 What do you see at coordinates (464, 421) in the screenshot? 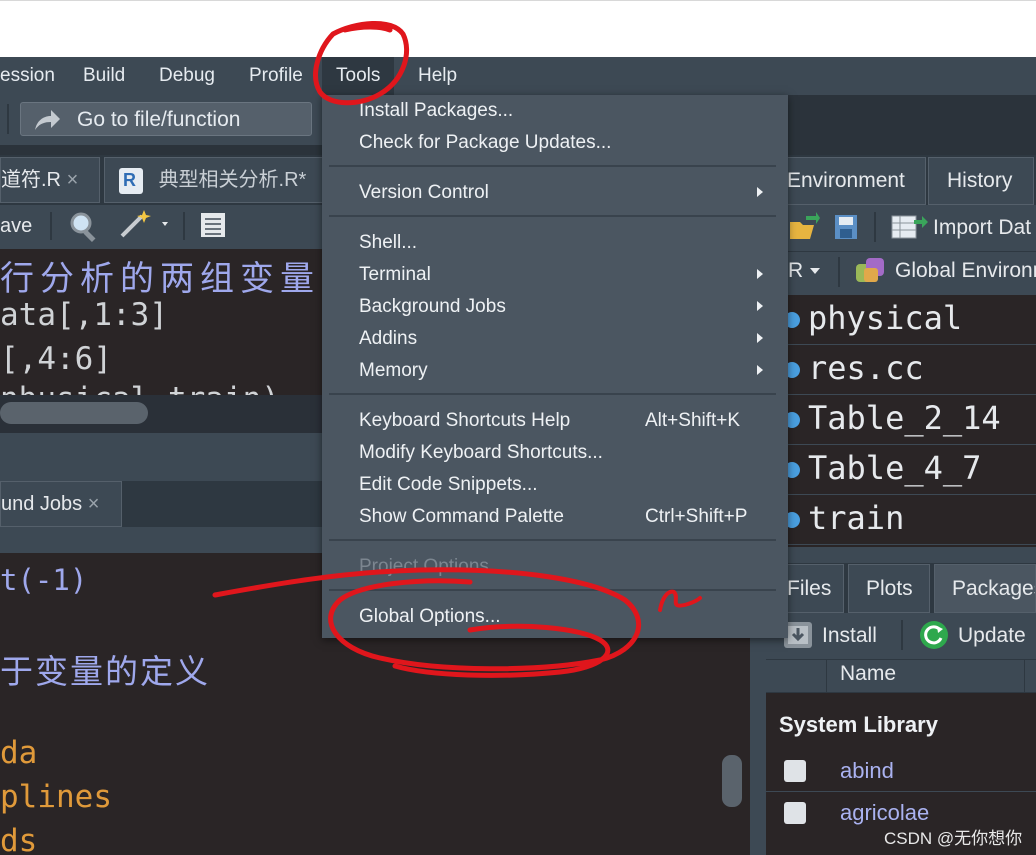
I see `menu-item-keyboard-shortcuts-help: Keyboard Shortcuts Help` at bounding box center [464, 421].